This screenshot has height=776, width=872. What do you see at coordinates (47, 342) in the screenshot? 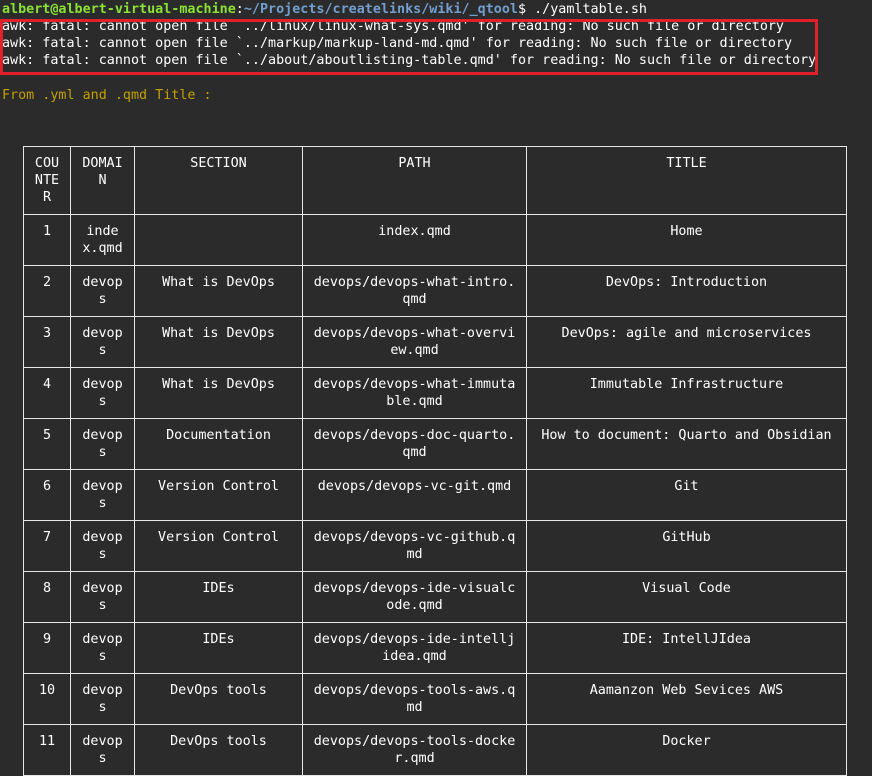
I see `cell-counter: 3` at bounding box center [47, 342].